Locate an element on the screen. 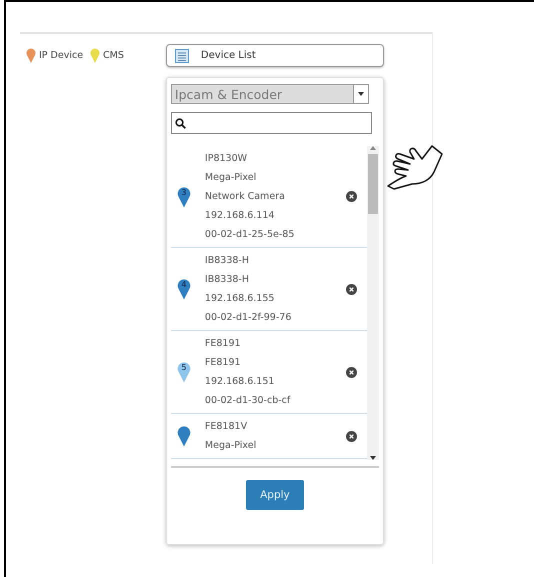 The image size is (534, 577). scroll-thumb is located at coordinates (373, 184).